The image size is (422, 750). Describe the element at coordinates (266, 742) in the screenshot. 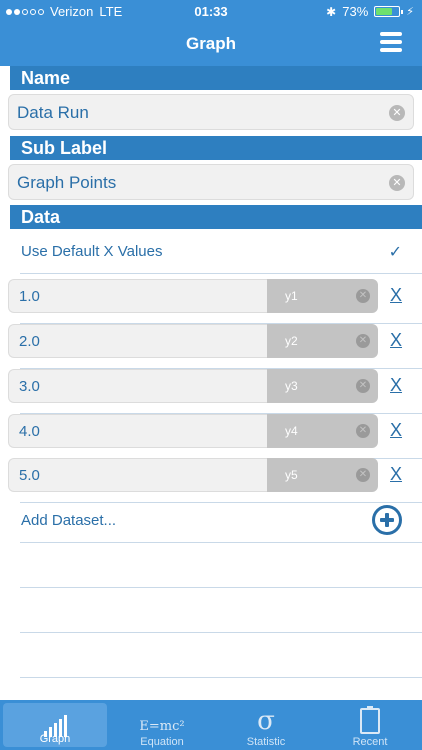

I see `tab-label: Statistic` at that location.